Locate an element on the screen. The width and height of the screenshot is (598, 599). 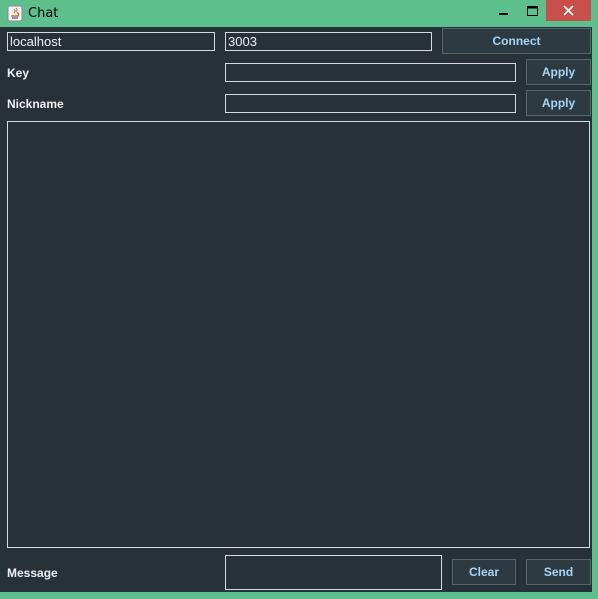
nickname-label: Nickname is located at coordinates (35, 104).